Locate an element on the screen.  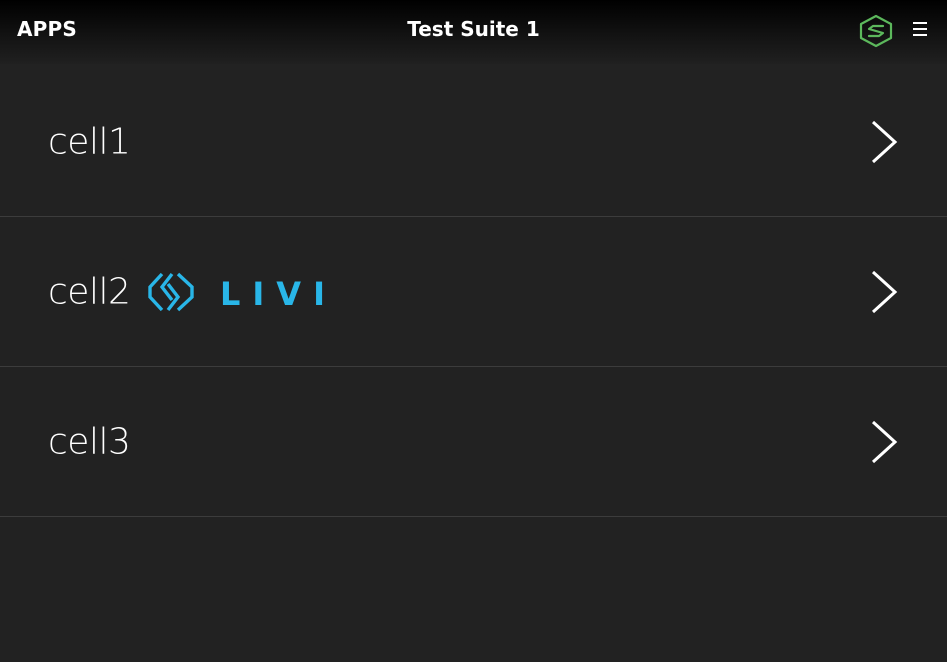
cell-label: cell2 is located at coordinates (89, 291).